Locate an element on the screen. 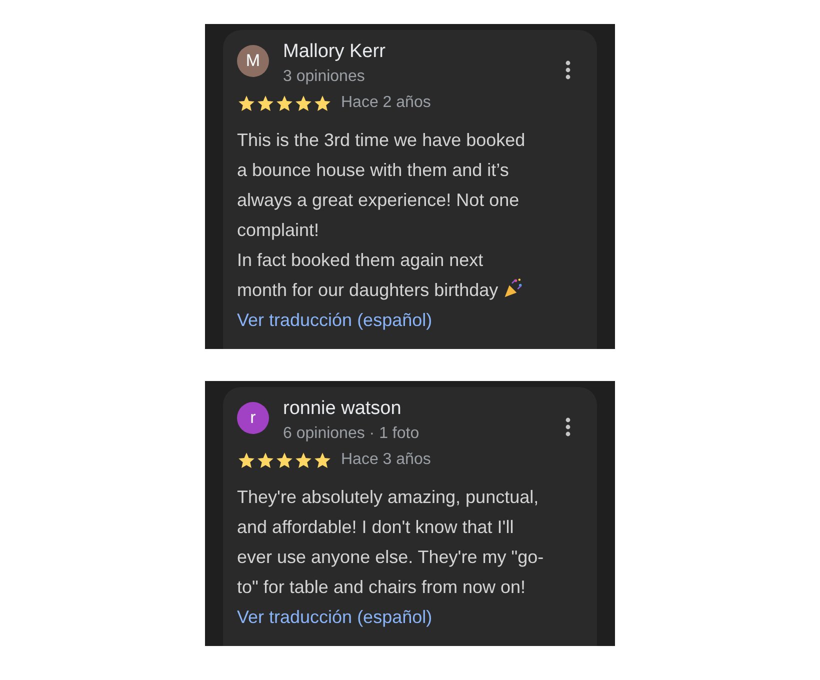 The width and height of the screenshot is (820, 680). review-text: They're absolutely amazing, punctual, and affordable! I don't know that I'll ever use anyone else. They're my "go- to" for table and chairs from now on! is located at coordinates (391, 542).